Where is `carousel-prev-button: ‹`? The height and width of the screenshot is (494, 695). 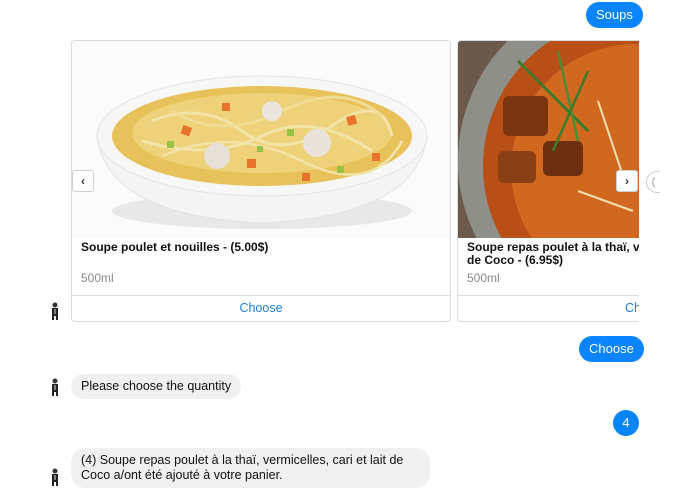 carousel-prev-button: ‹ is located at coordinates (83, 181).